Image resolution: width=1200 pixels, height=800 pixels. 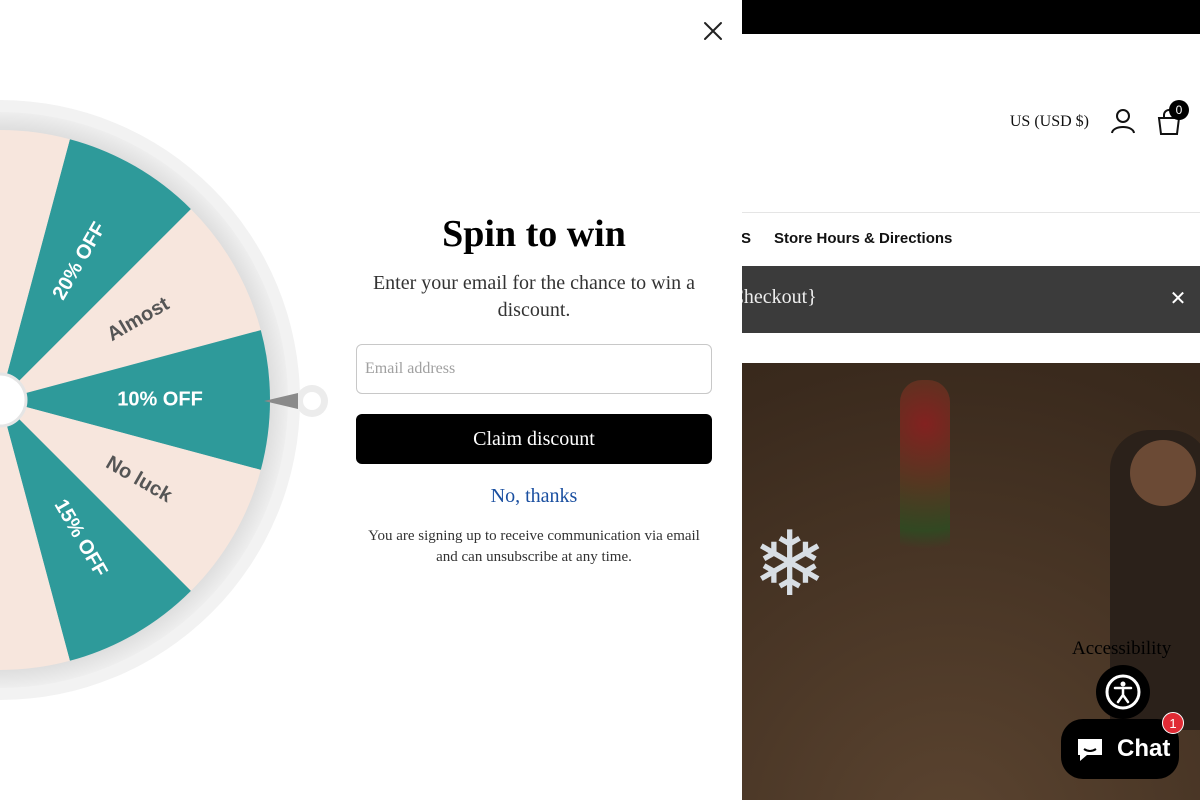 I want to click on close-icon: ✕, so click(x=1178, y=299).